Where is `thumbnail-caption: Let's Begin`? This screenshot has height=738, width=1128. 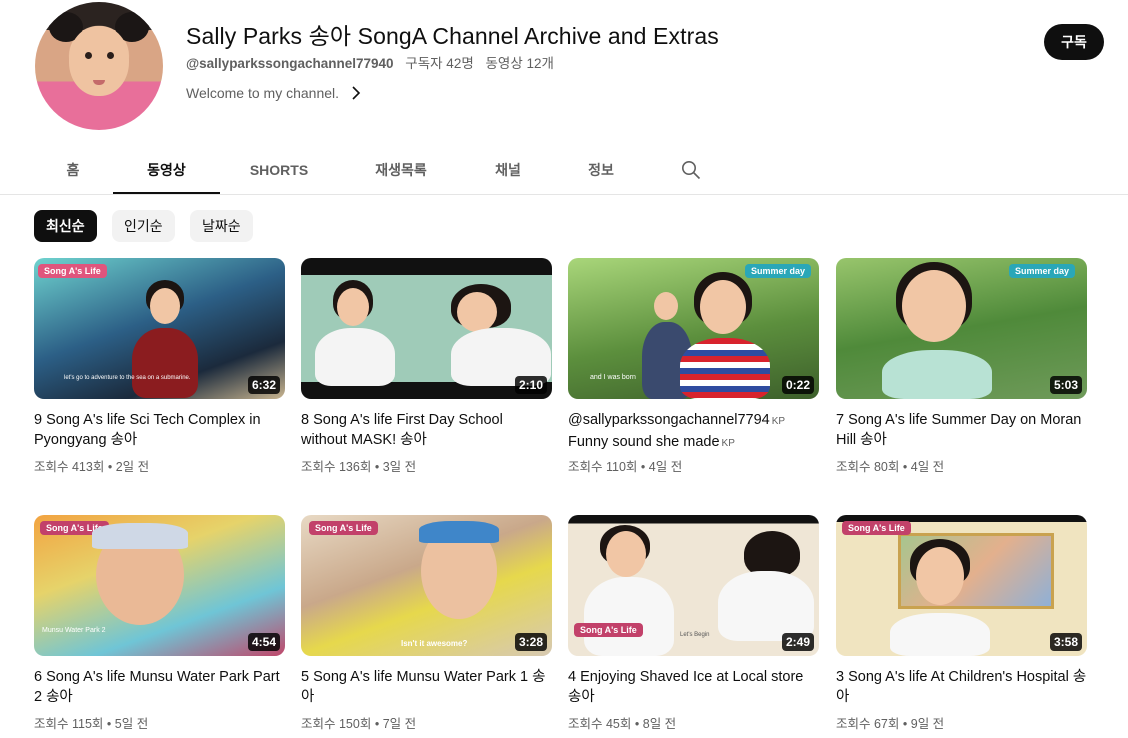
thumbnail-caption: Let's Begin is located at coordinates (695, 635).